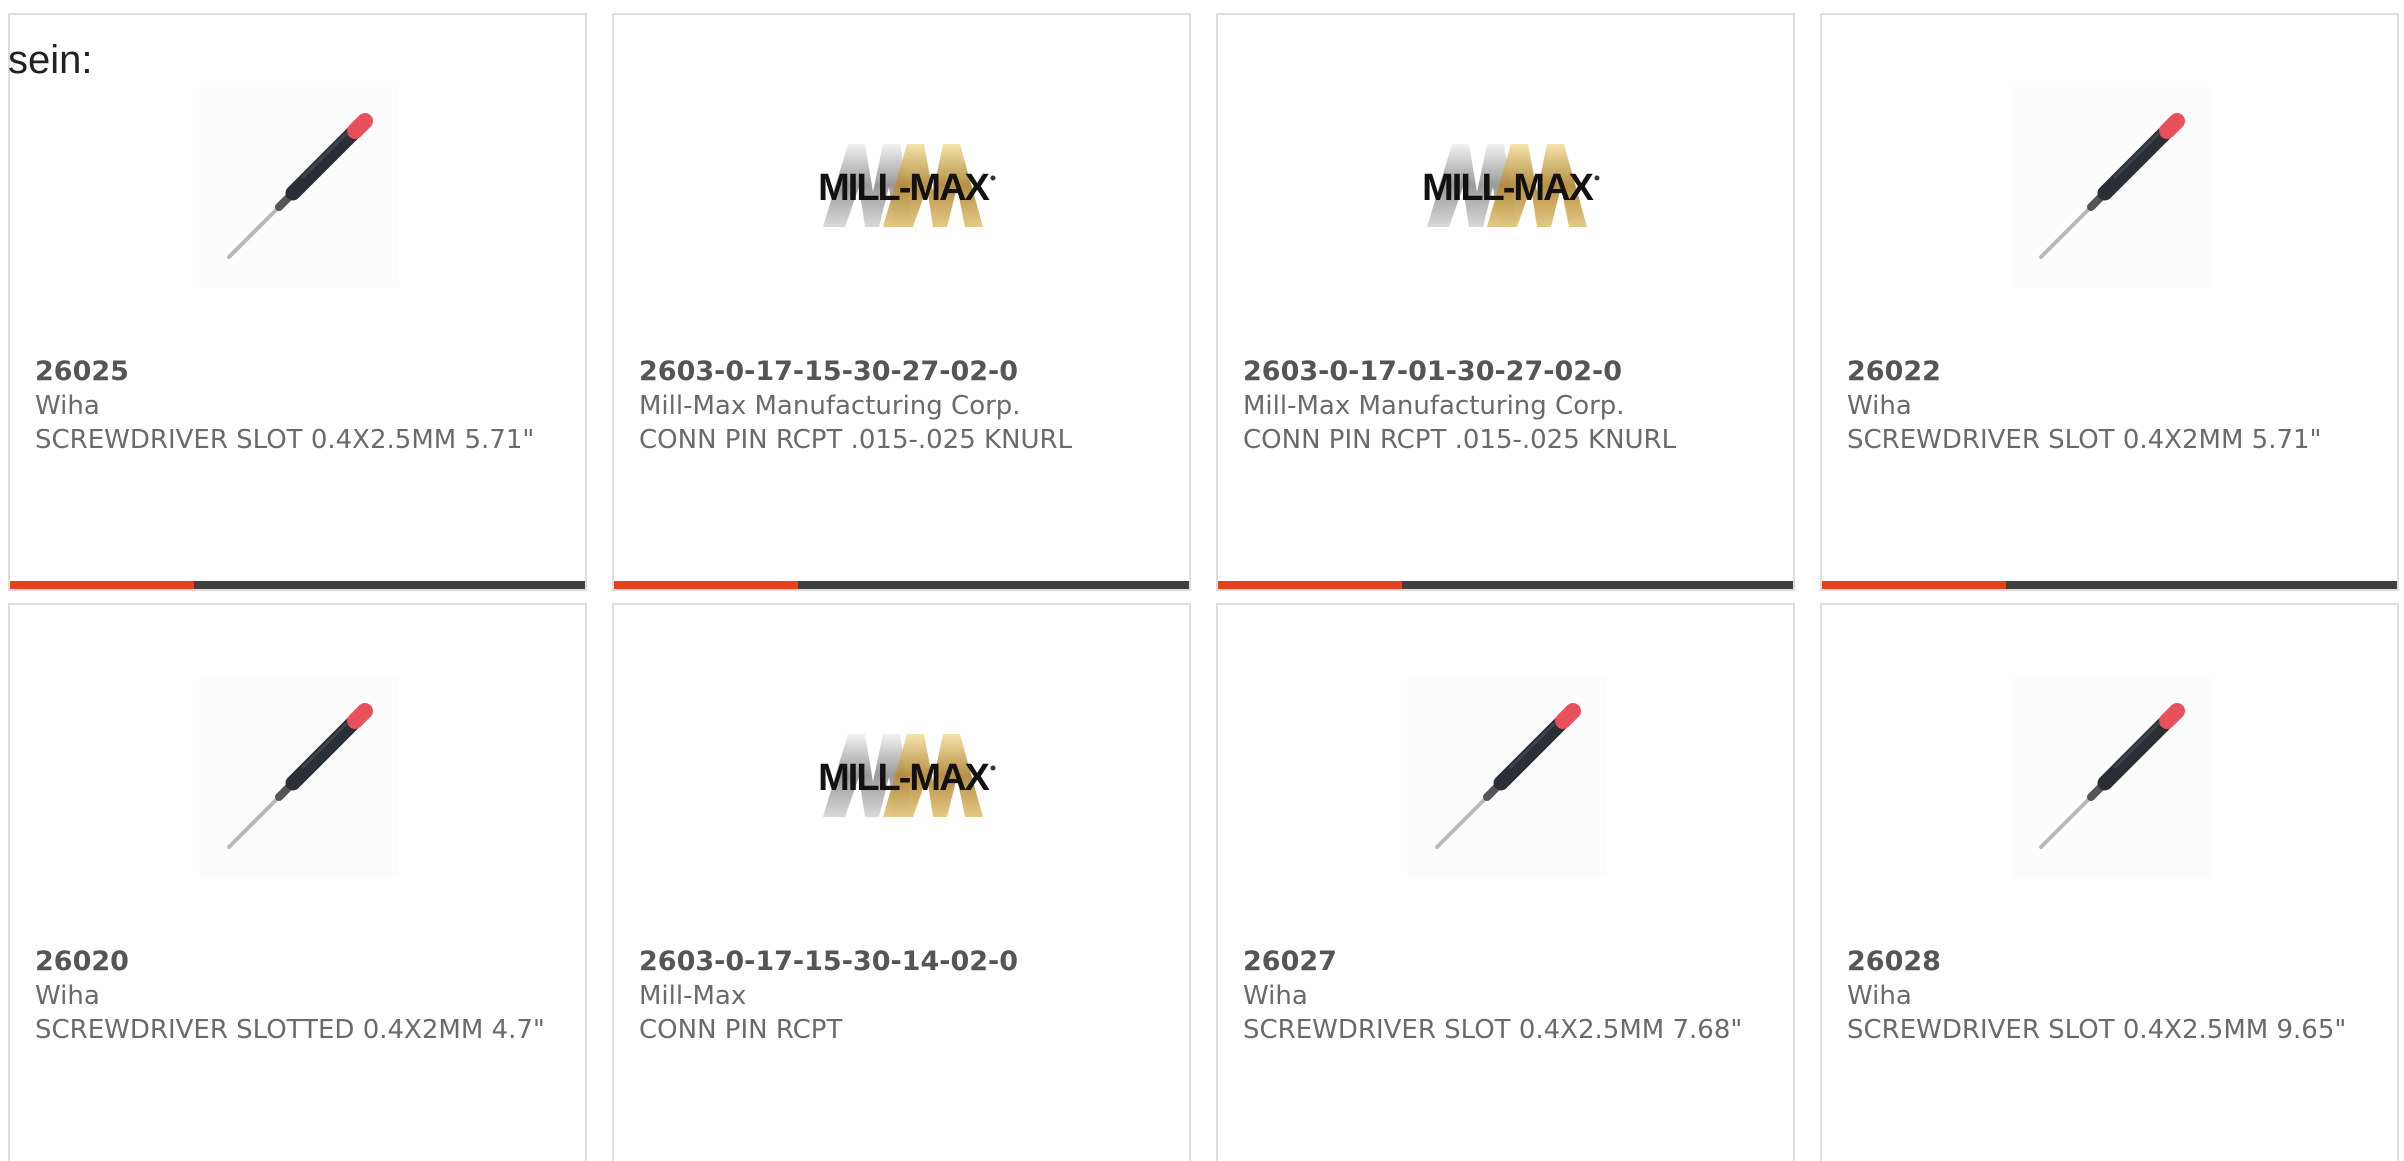 This screenshot has width=2404, height=1161. I want to click on part-number: 2603-0-17-15-30-14-02-0, so click(901, 962).